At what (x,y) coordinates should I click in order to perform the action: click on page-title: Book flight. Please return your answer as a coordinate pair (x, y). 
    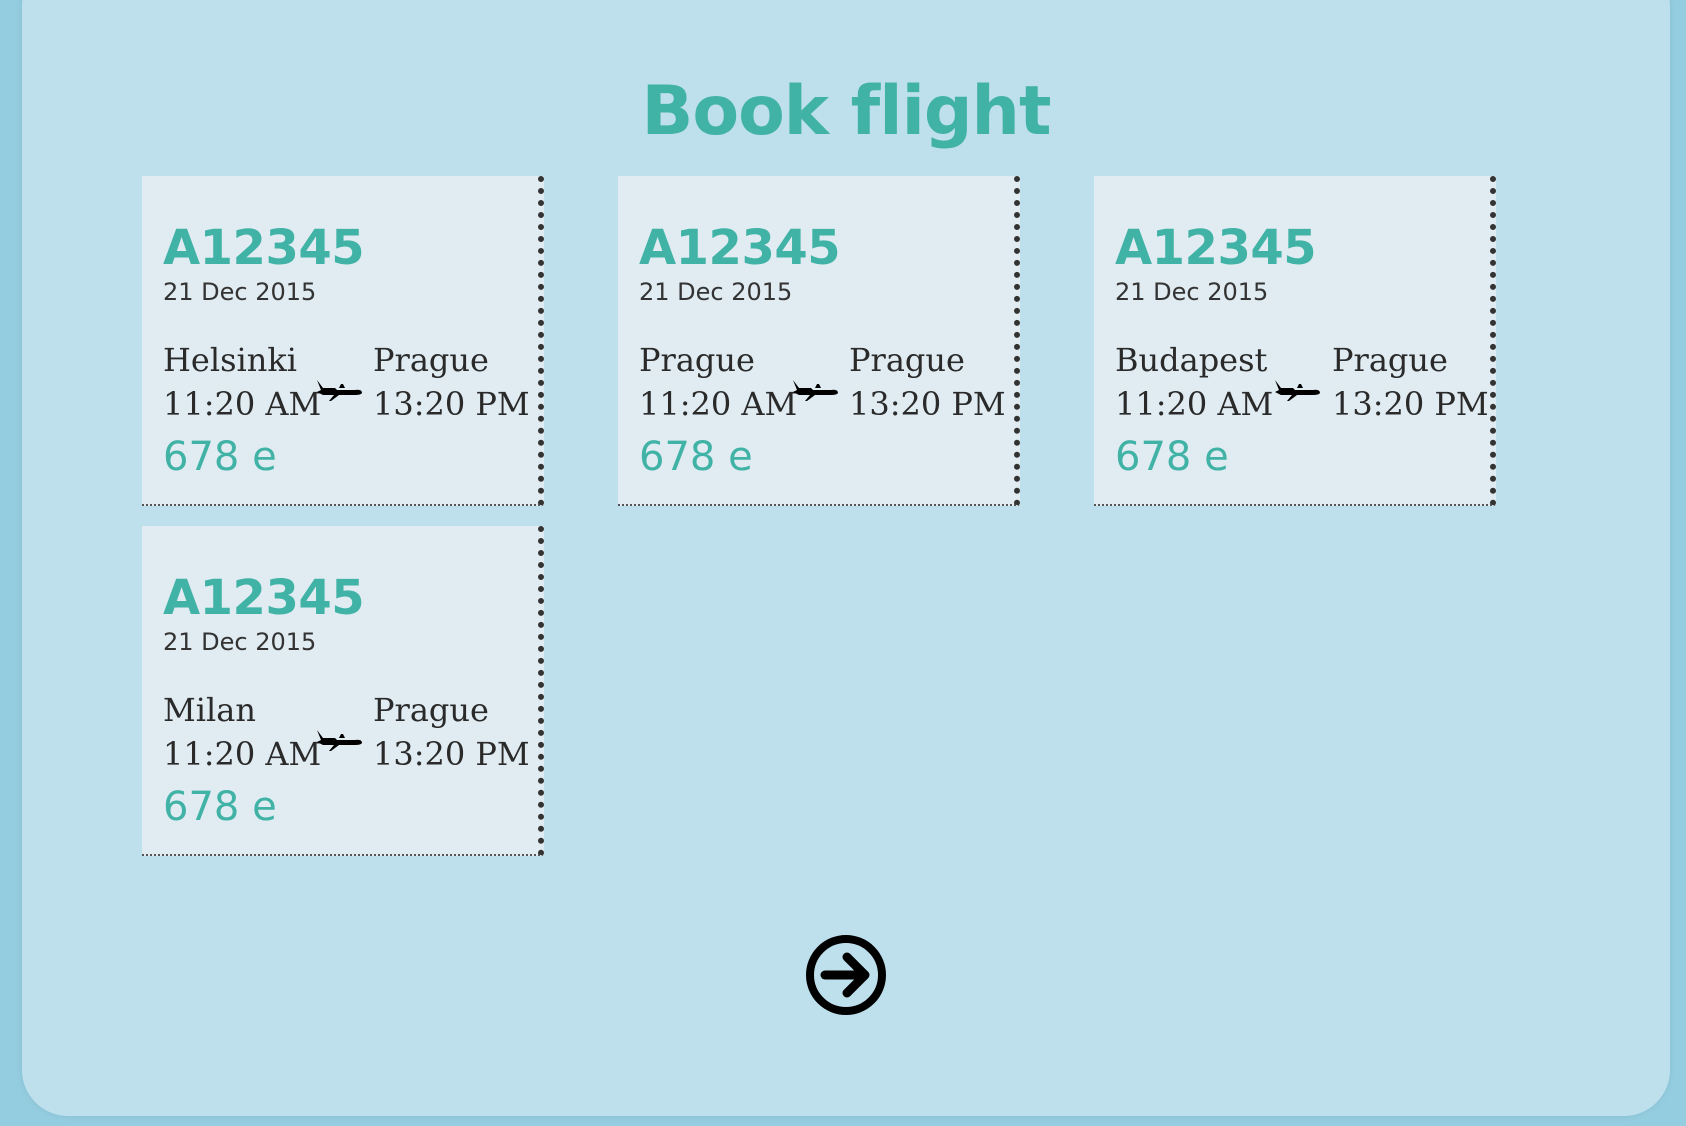
    Looking at the image, I should click on (846, 111).